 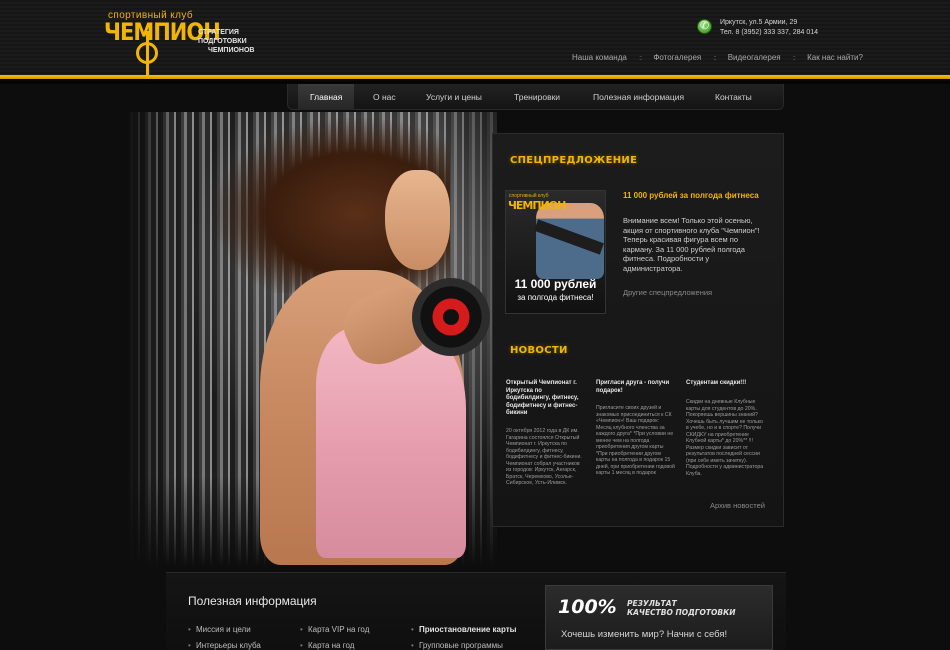 What do you see at coordinates (652, 603) in the screenshot?
I see `result-label-line-1: РЕЗУЛЬТАТ` at bounding box center [652, 603].